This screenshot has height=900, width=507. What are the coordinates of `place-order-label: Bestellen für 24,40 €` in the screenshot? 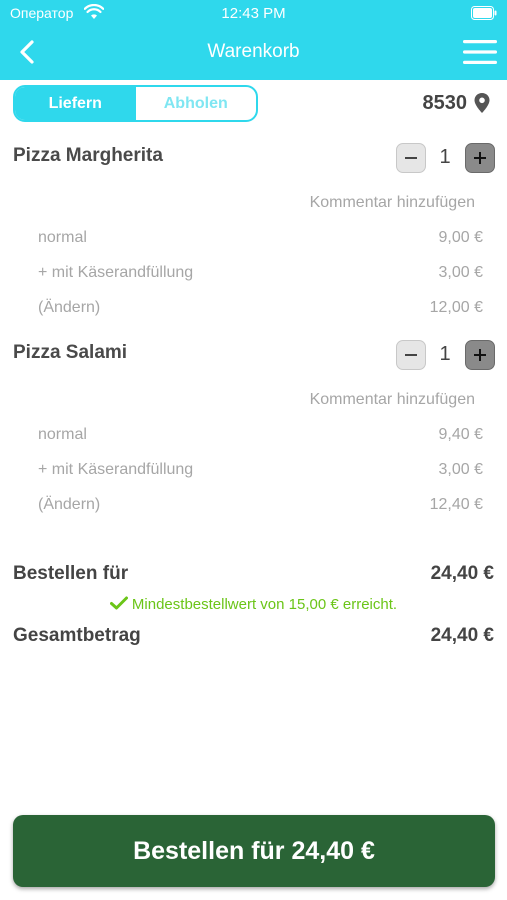 It's located at (254, 850).